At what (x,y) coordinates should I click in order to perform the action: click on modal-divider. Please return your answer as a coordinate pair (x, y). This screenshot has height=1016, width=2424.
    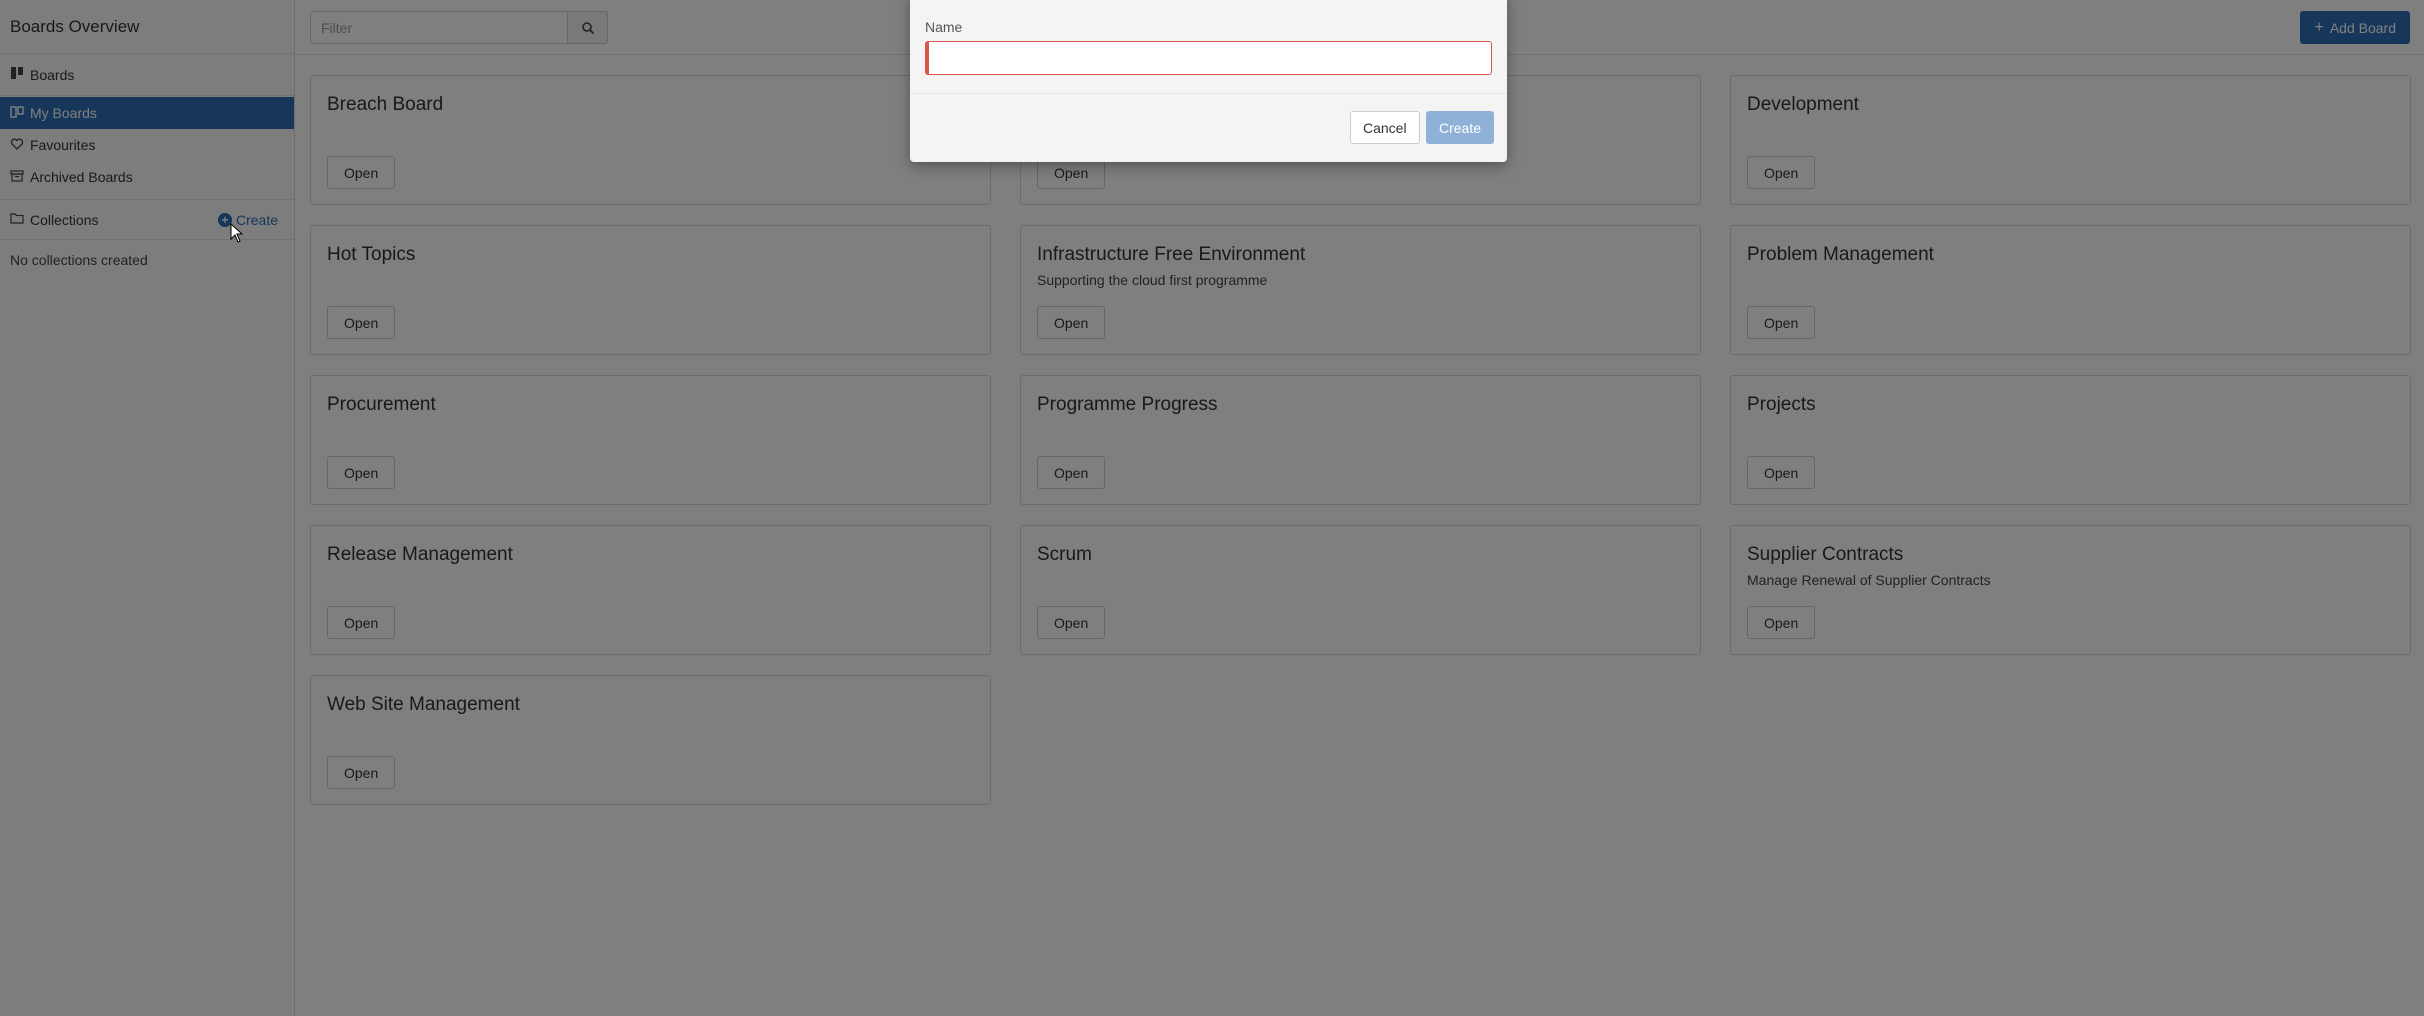
    Looking at the image, I should click on (1208, 93).